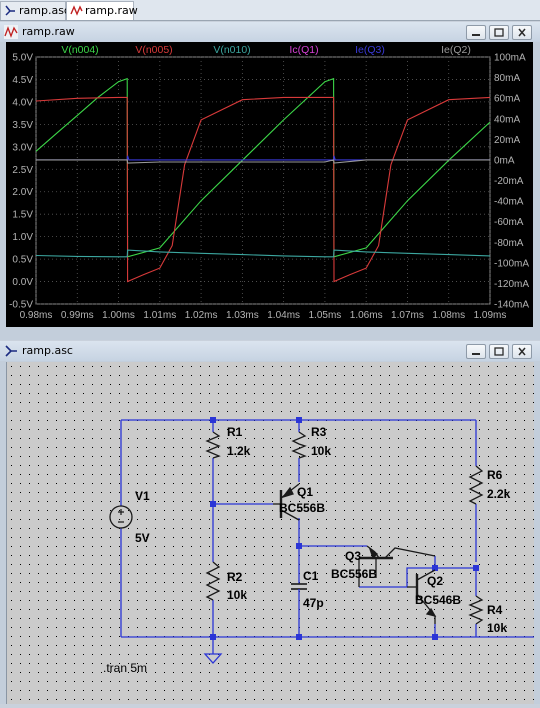 Image resolution: width=540 pixels, height=708 pixels. What do you see at coordinates (354, 574) in the screenshot?
I see `q3-value: BC556B` at bounding box center [354, 574].